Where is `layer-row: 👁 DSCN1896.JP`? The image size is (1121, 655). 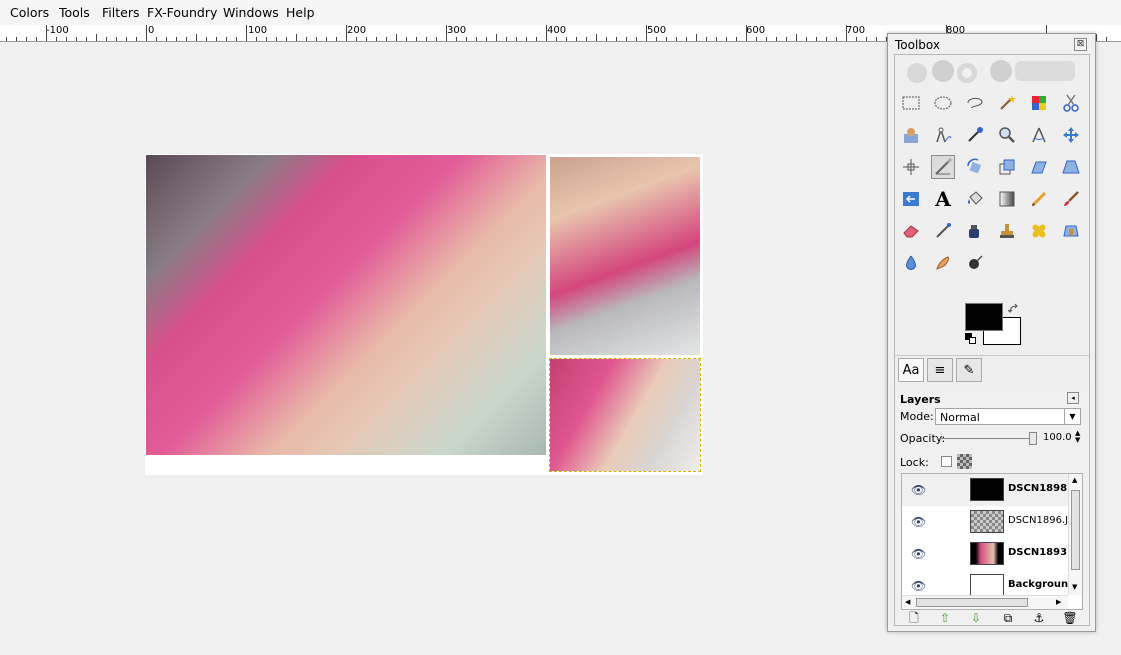
layer-row: 👁 DSCN1896.JP is located at coordinates (985, 522).